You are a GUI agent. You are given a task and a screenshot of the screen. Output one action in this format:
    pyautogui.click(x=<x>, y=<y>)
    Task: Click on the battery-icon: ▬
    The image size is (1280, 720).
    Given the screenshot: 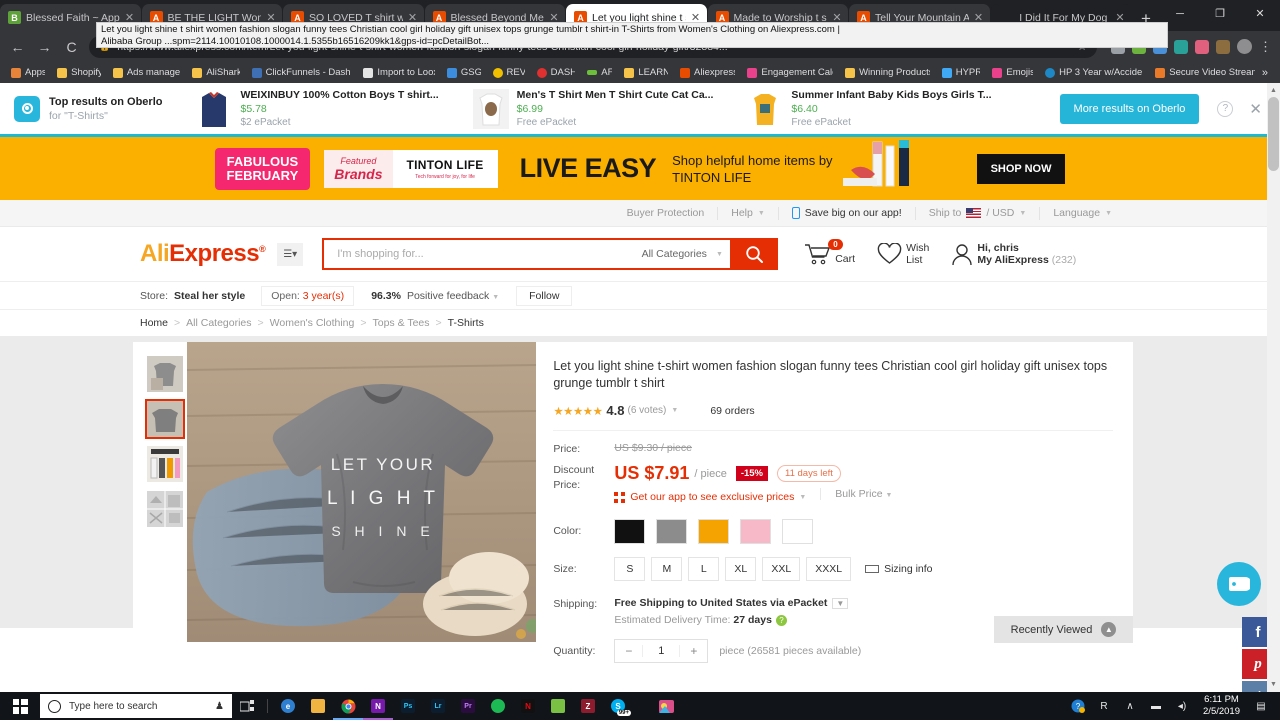 What is the action you would take?
    pyautogui.click(x=1156, y=706)
    